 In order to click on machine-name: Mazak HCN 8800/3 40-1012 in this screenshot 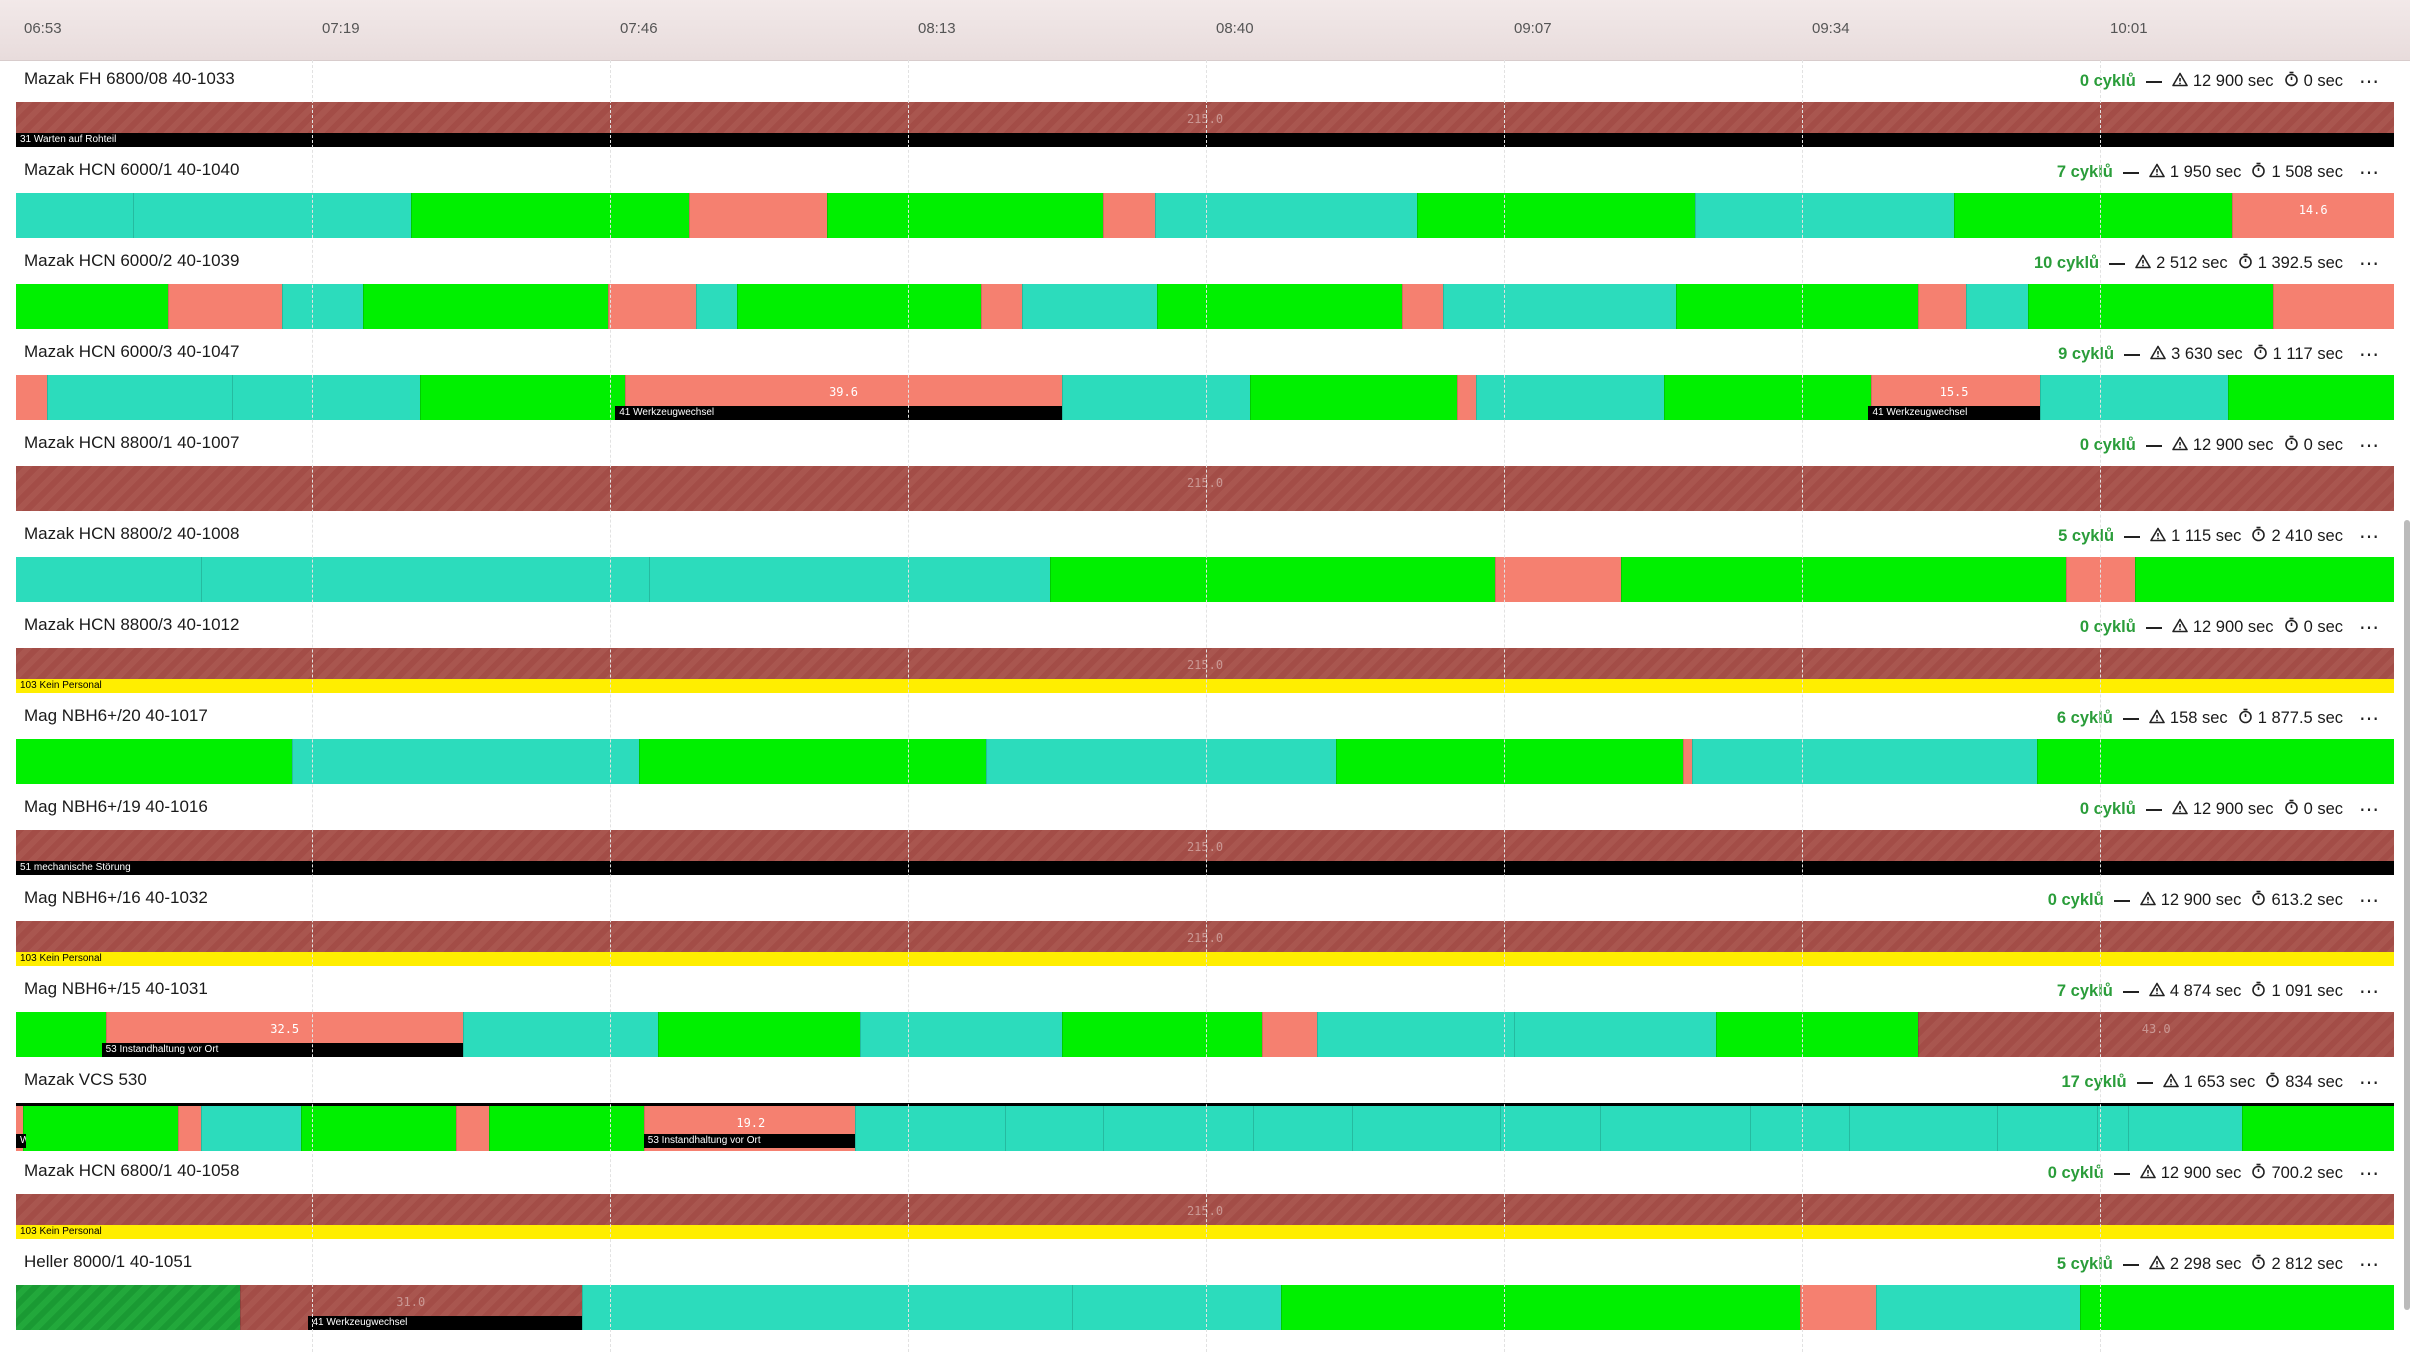, I will do `click(131, 625)`.